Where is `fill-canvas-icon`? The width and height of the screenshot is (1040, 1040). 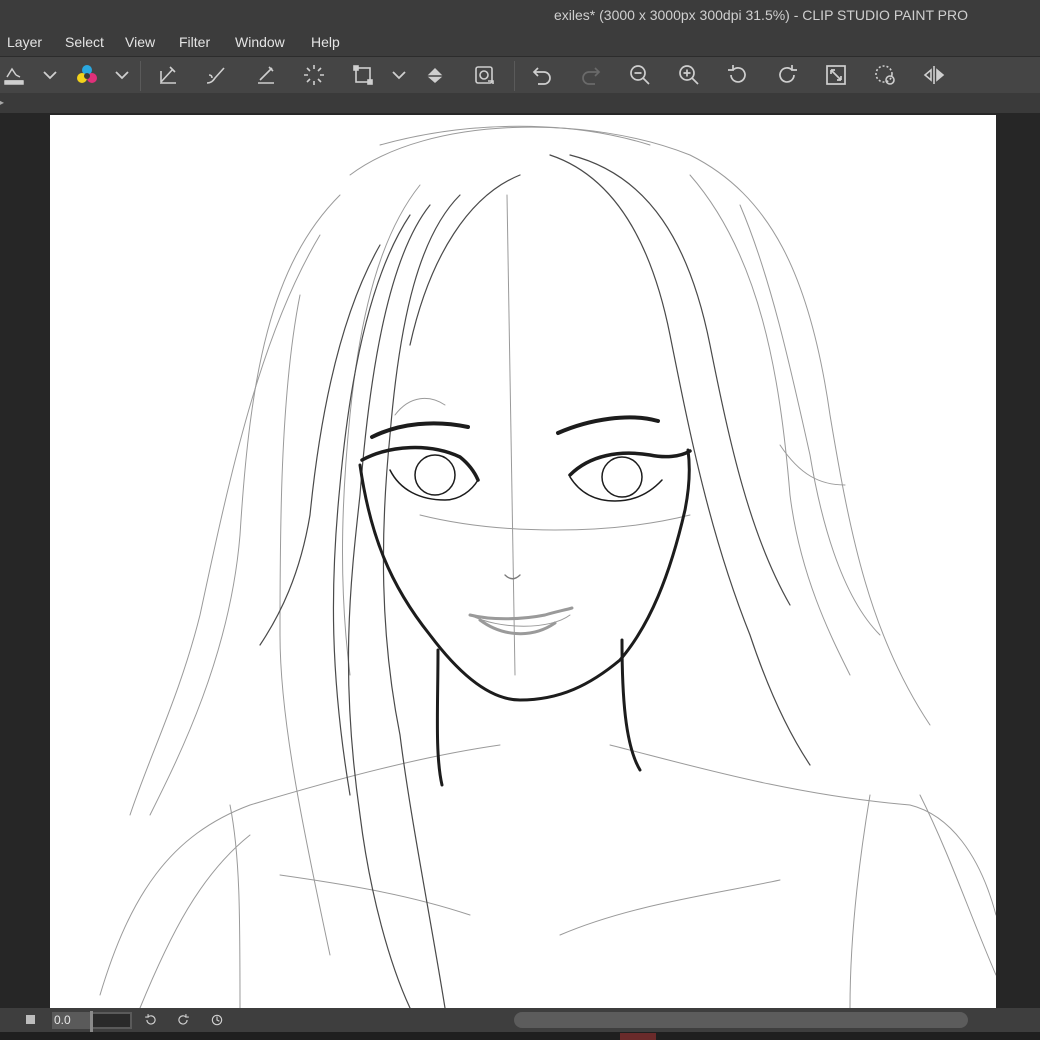 fill-canvas-icon is located at coordinates (14, 75).